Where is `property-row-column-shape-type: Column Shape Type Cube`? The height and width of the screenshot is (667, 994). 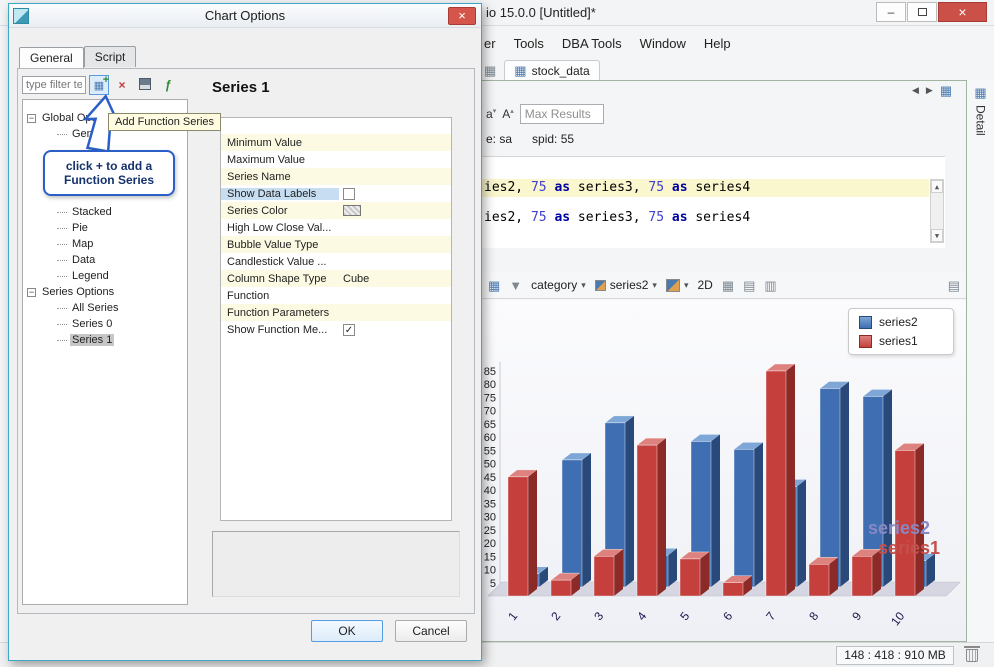
property-row-column-shape-type: Column Shape Type Cube is located at coordinates (336, 278).